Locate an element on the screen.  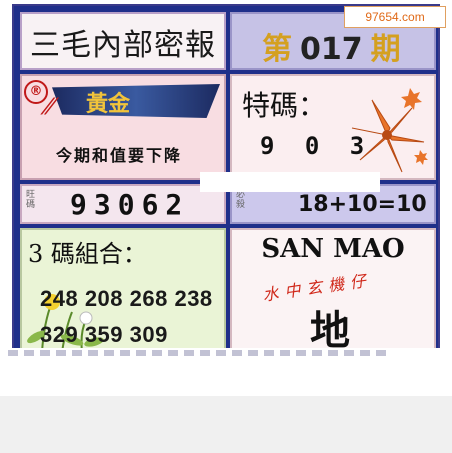
special-cell: 特碼： 9 0 3 is located at coordinates (333, 127).